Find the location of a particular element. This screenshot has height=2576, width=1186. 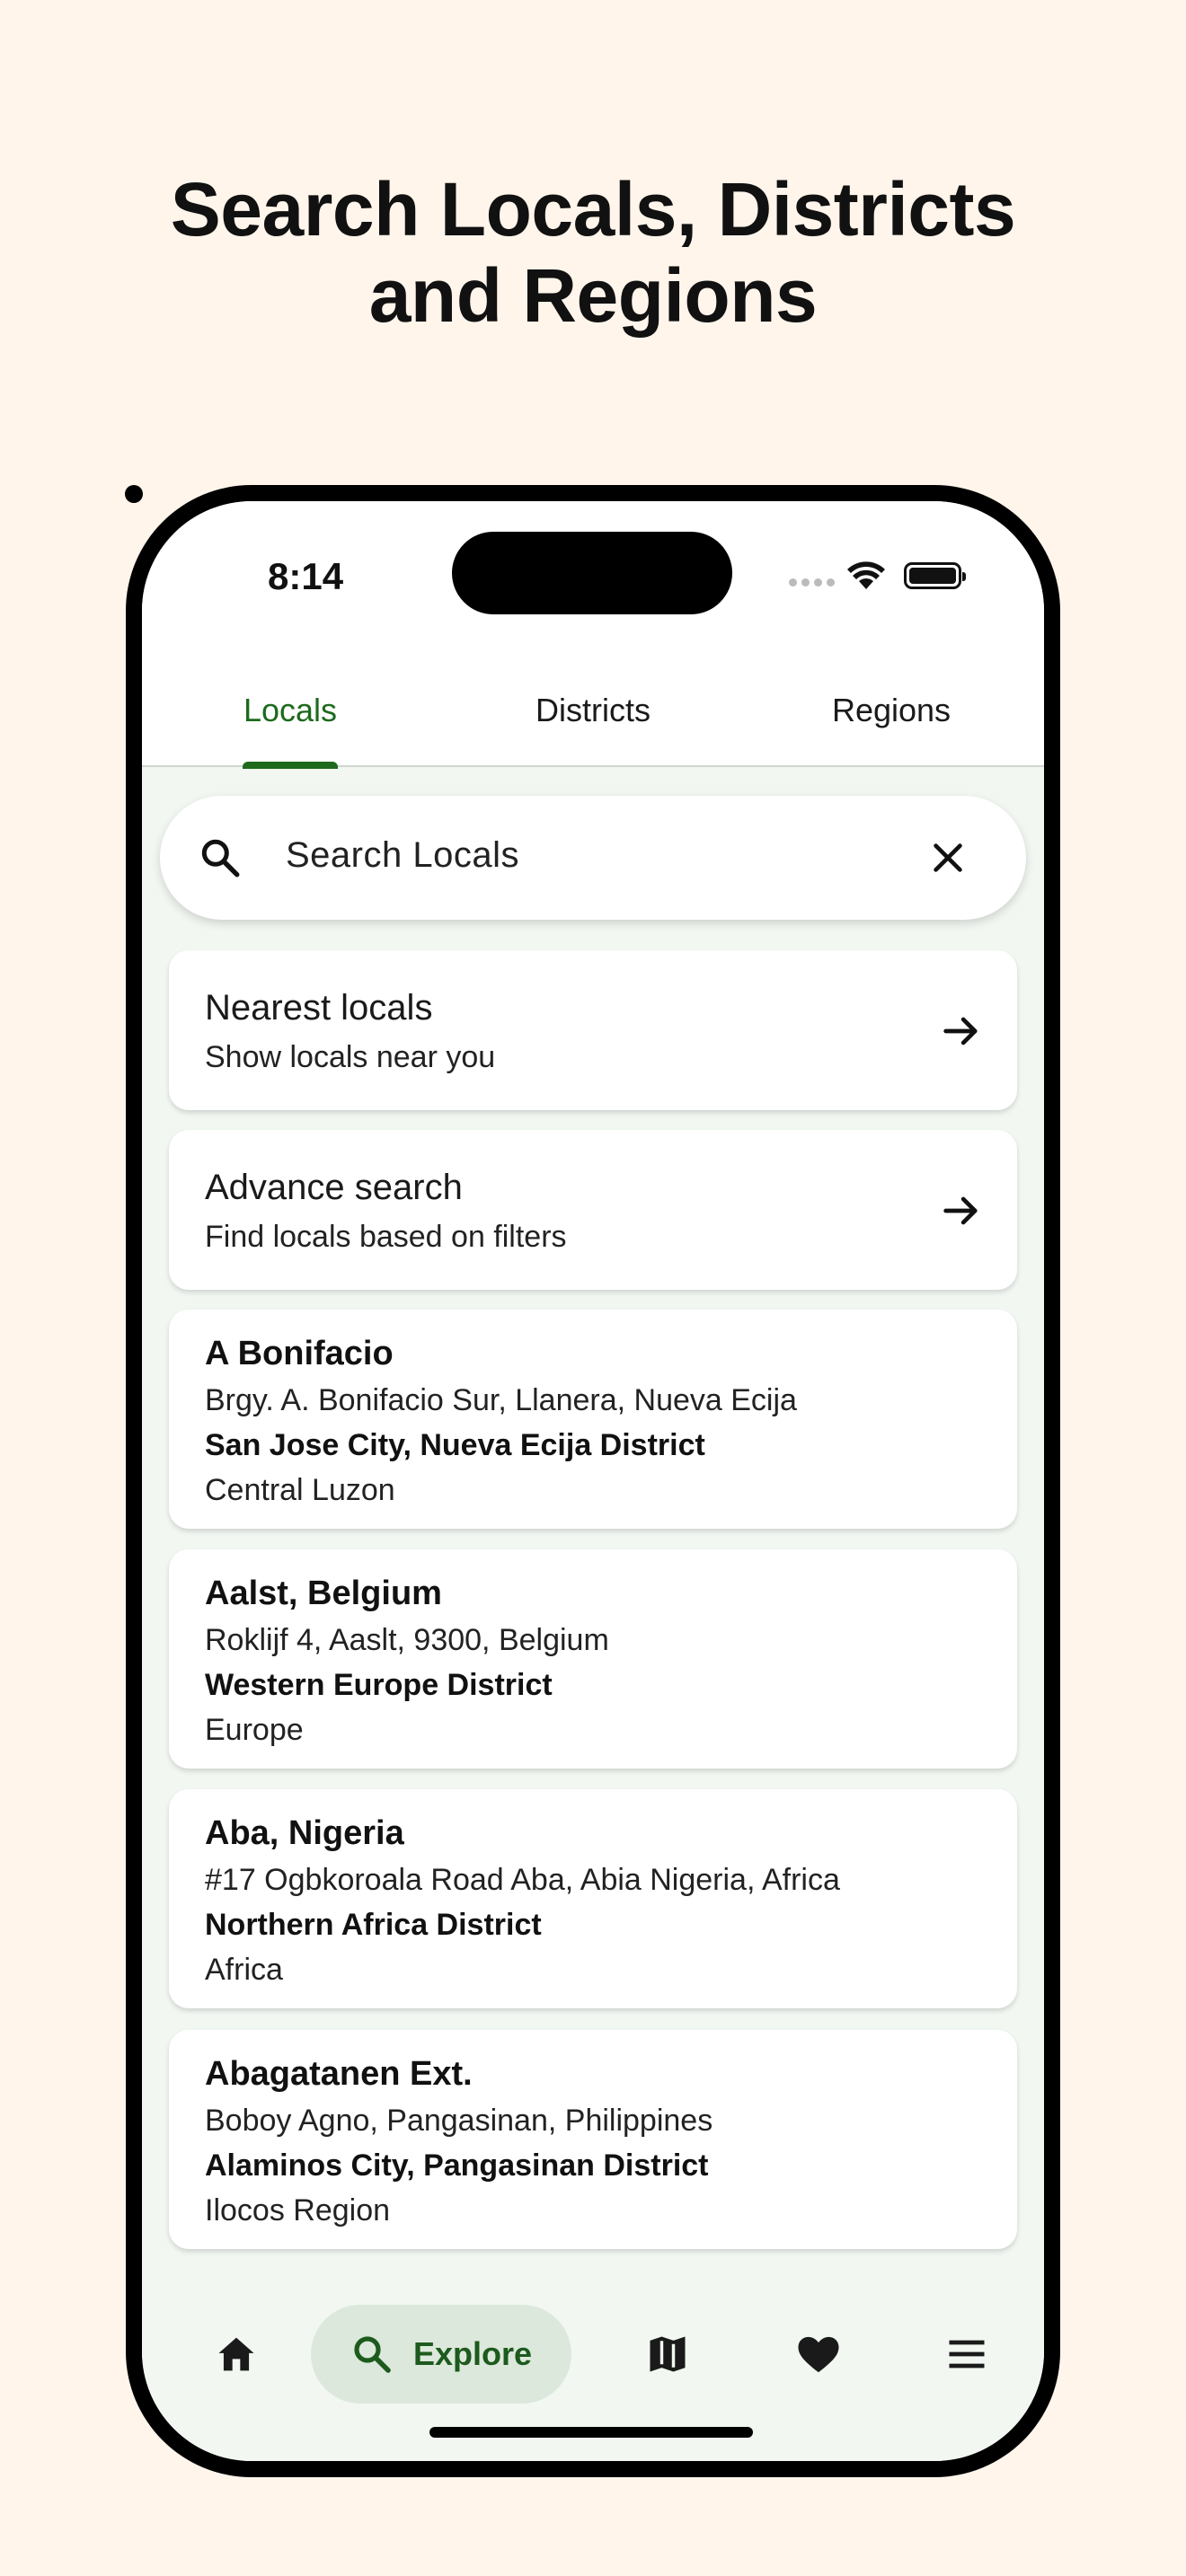

nav-menu is located at coordinates (966, 2354).